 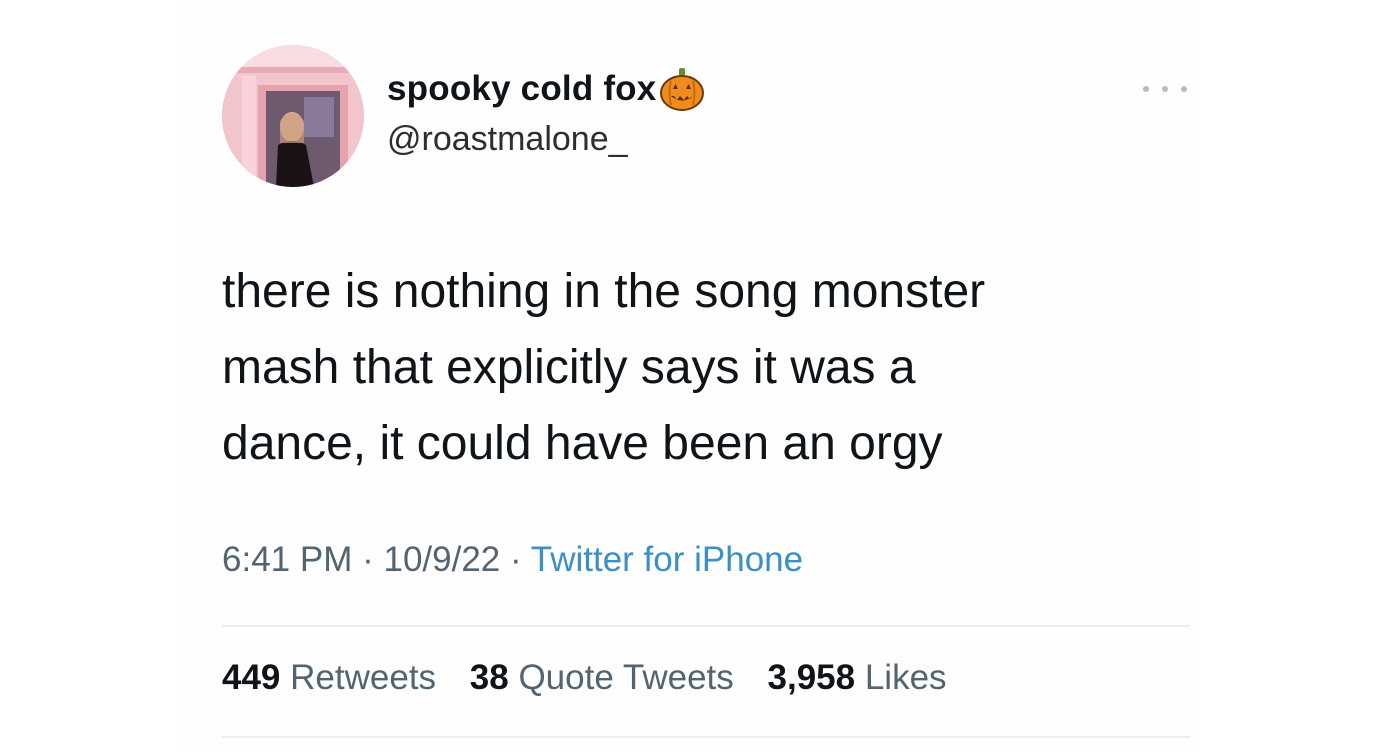 What do you see at coordinates (811, 677) in the screenshot?
I see `likes-count: 3,958` at bounding box center [811, 677].